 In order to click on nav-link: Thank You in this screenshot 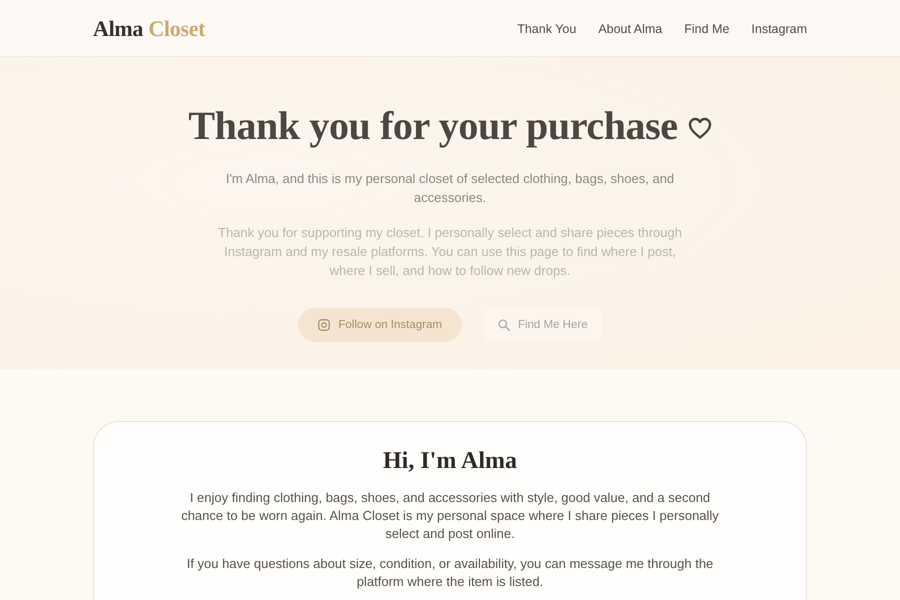, I will do `click(546, 29)`.